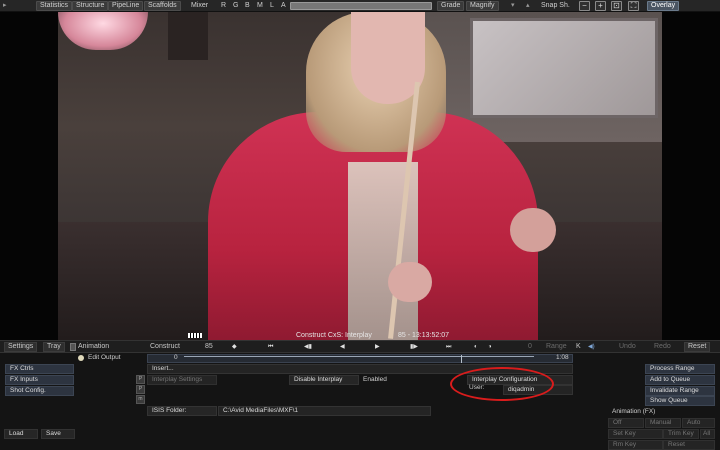 This screenshot has width=720, height=450. What do you see at coordinates (140, 399) in the screenshot?
I see `p-chip-3: m` at bounding box center [140, 399].